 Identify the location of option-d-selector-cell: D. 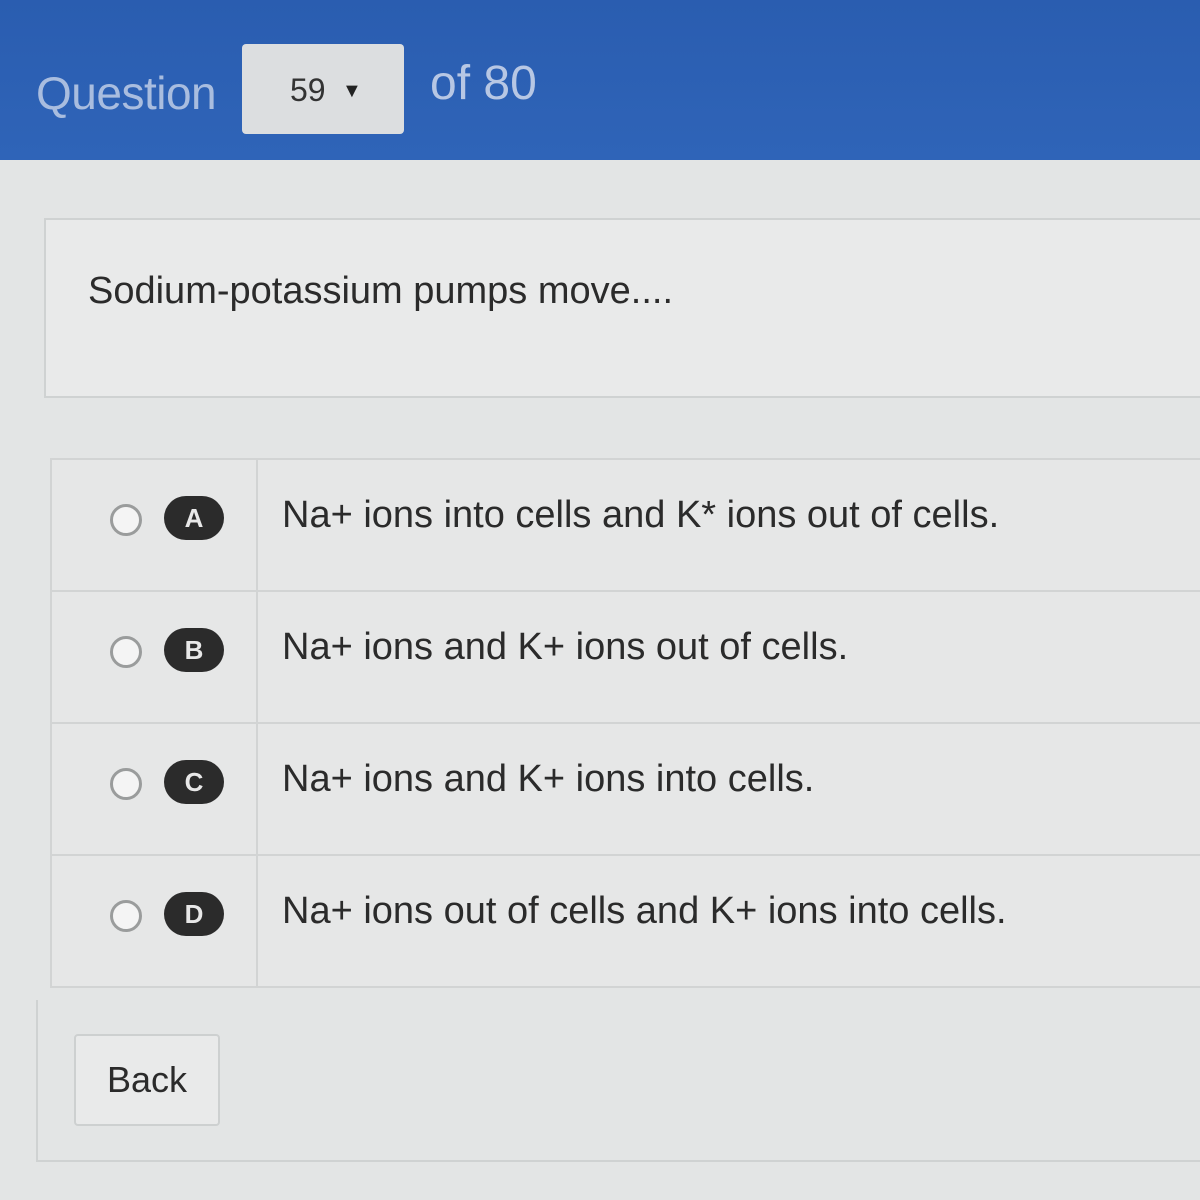
(155, 922).